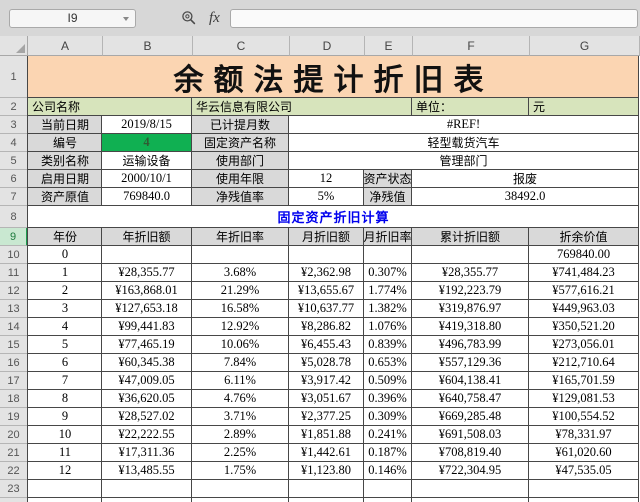 The height and width of the screenshot is (502, 640). I want to click on row-number: 10, so click(14, 255).